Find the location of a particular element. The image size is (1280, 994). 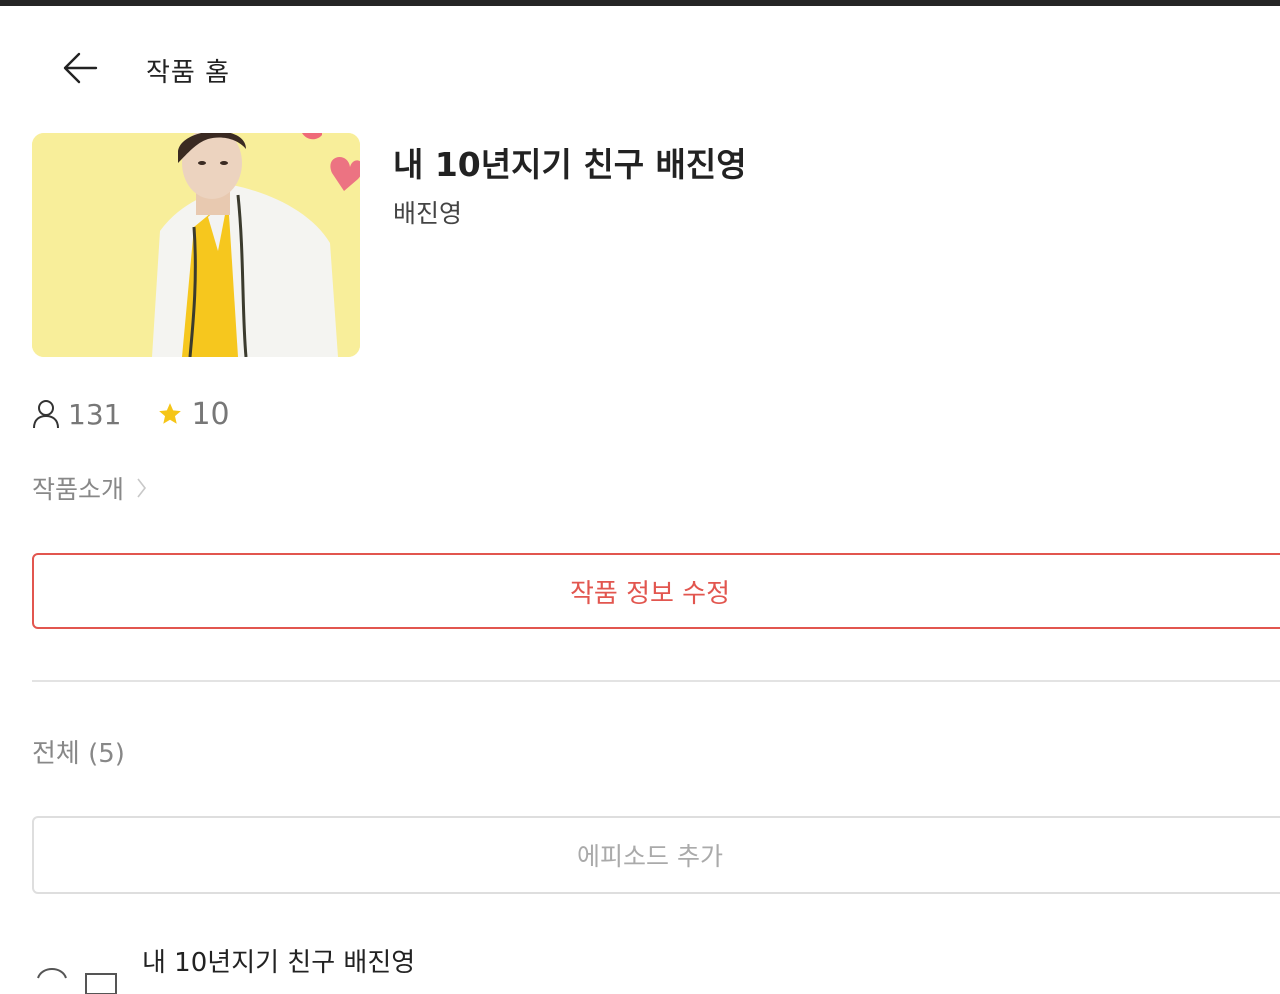

star-icon is located at coordinates (170, 413).